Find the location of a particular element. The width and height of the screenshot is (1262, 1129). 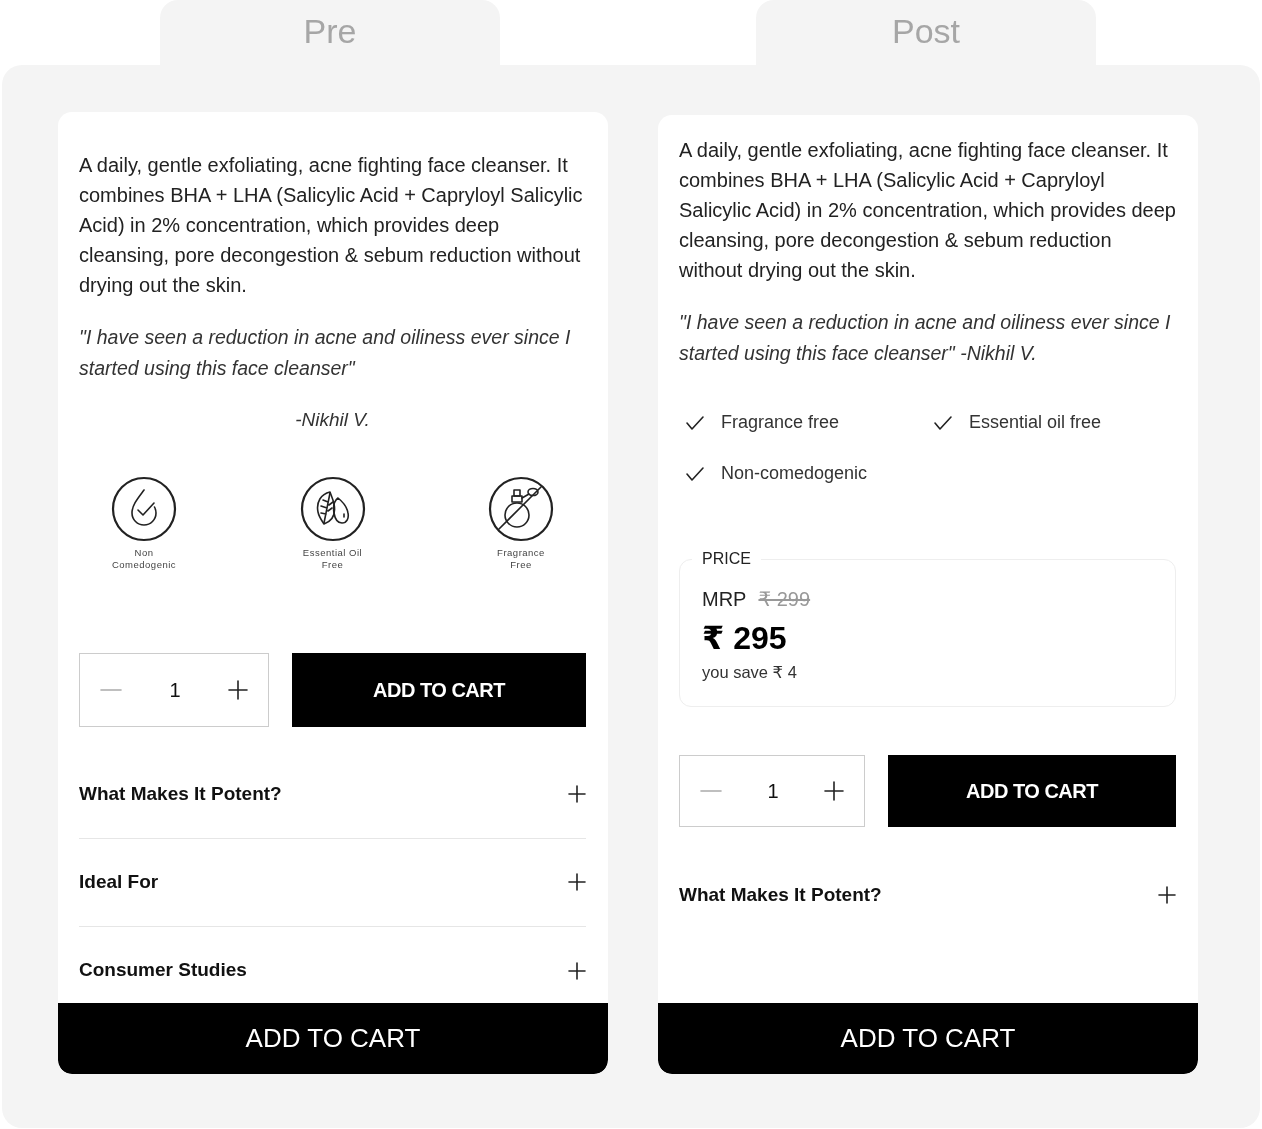

testimonial-quote: "I have seen a reduction in acne and oiliness ever since I started using this face cleanser" -Nikhil V. is located at coordinates (925, 338).